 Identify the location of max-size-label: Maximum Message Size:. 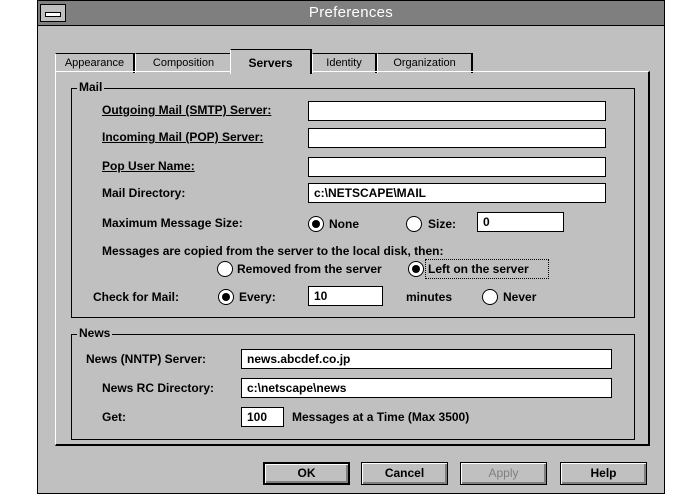
(172, 223).